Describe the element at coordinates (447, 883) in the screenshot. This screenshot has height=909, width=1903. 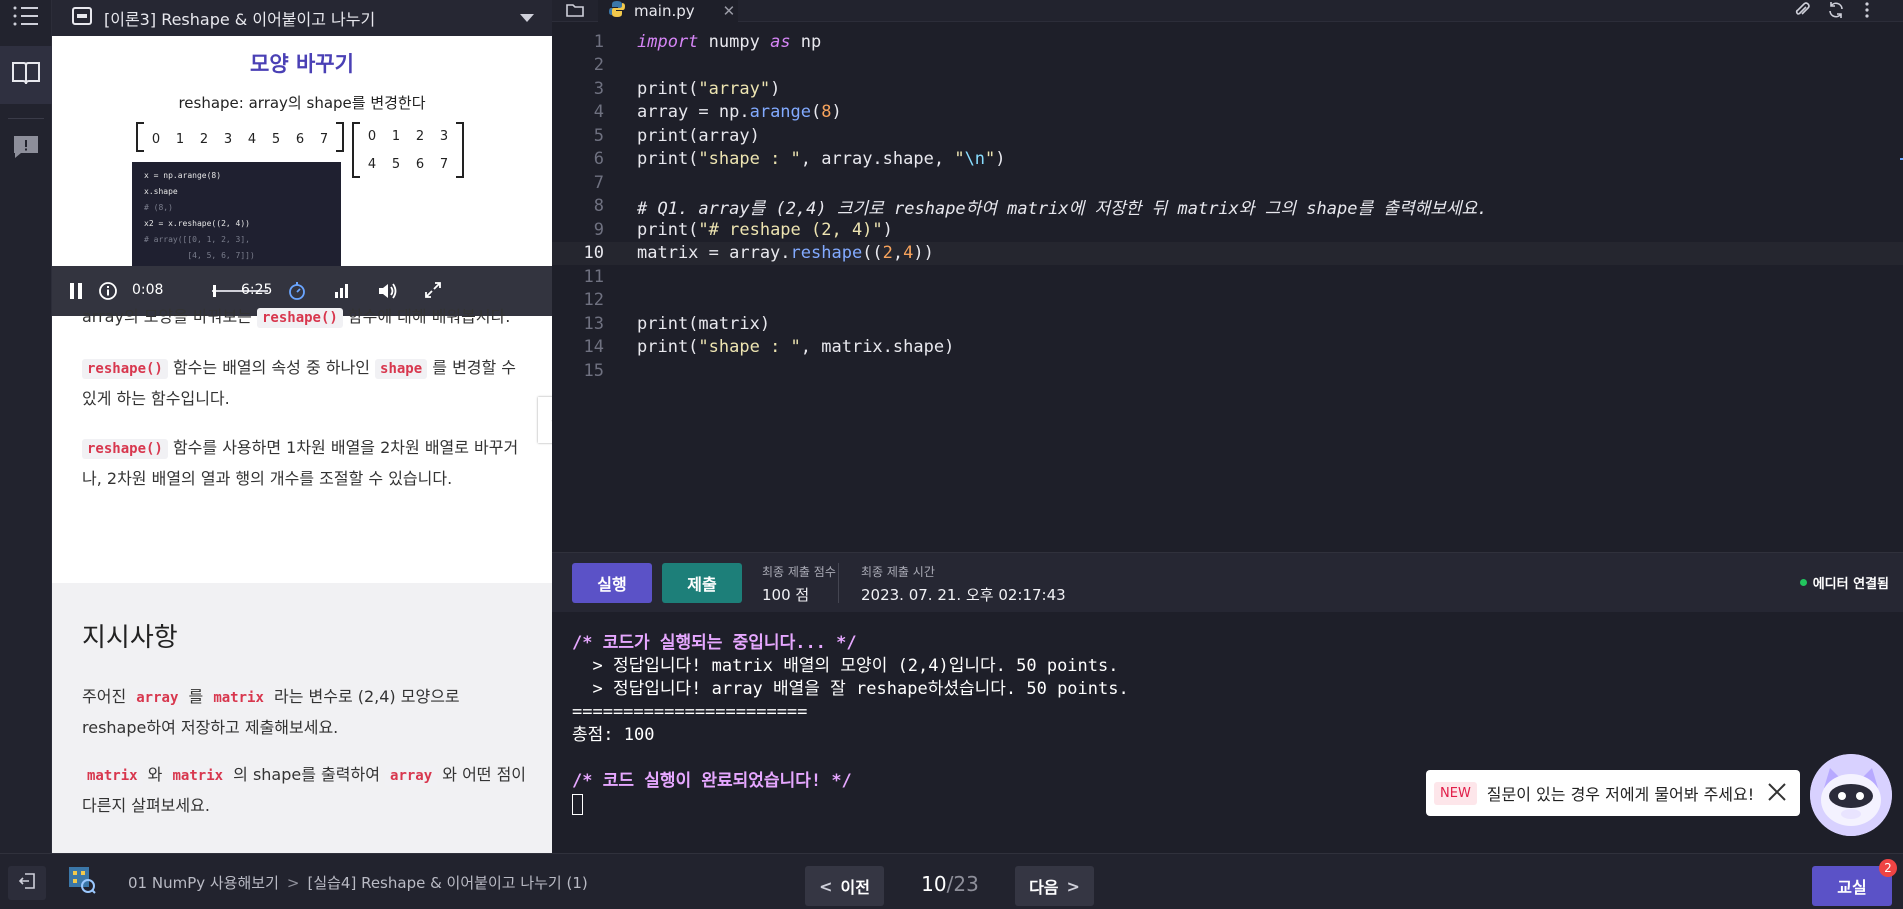
I see `breadcrumb-lesson: [실습4] Reshape & 이어붙이고 나누기 (1)` at that location.